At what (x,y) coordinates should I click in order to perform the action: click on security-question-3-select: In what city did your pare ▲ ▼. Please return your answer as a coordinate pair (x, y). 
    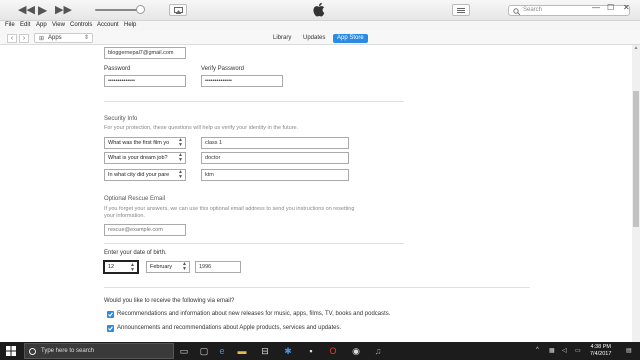
    Looking at the image, I should click on (145, 175).